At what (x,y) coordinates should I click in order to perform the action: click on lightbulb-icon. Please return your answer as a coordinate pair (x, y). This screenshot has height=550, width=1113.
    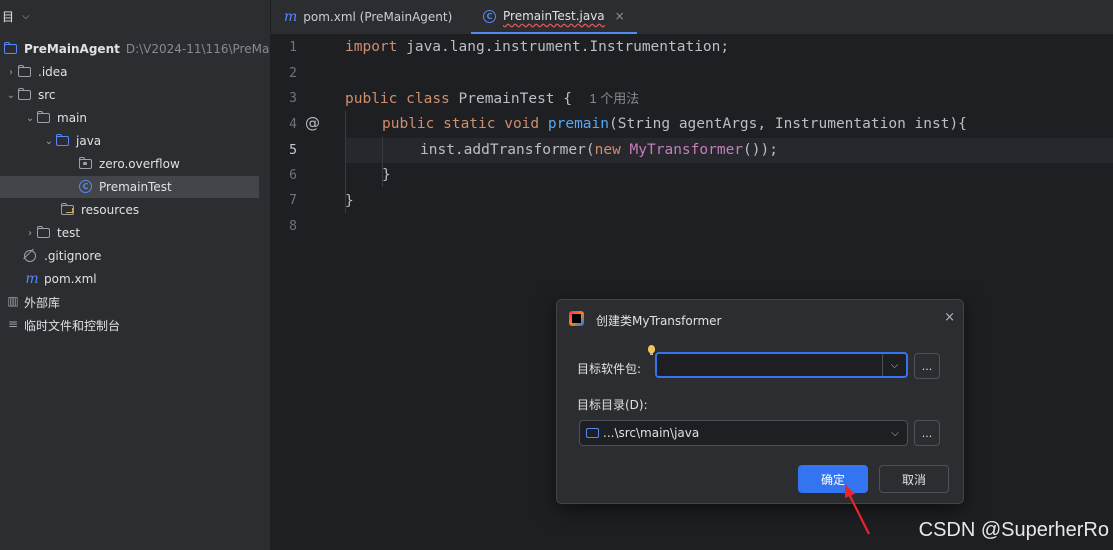
    Looking at the image, I should click on (651, 350).